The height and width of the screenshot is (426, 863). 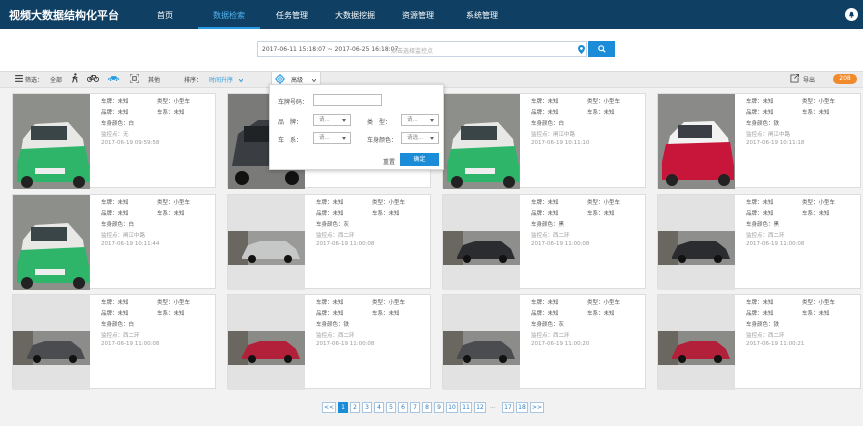 I want to click on export-button: 导出, so click(x=809, y=79).